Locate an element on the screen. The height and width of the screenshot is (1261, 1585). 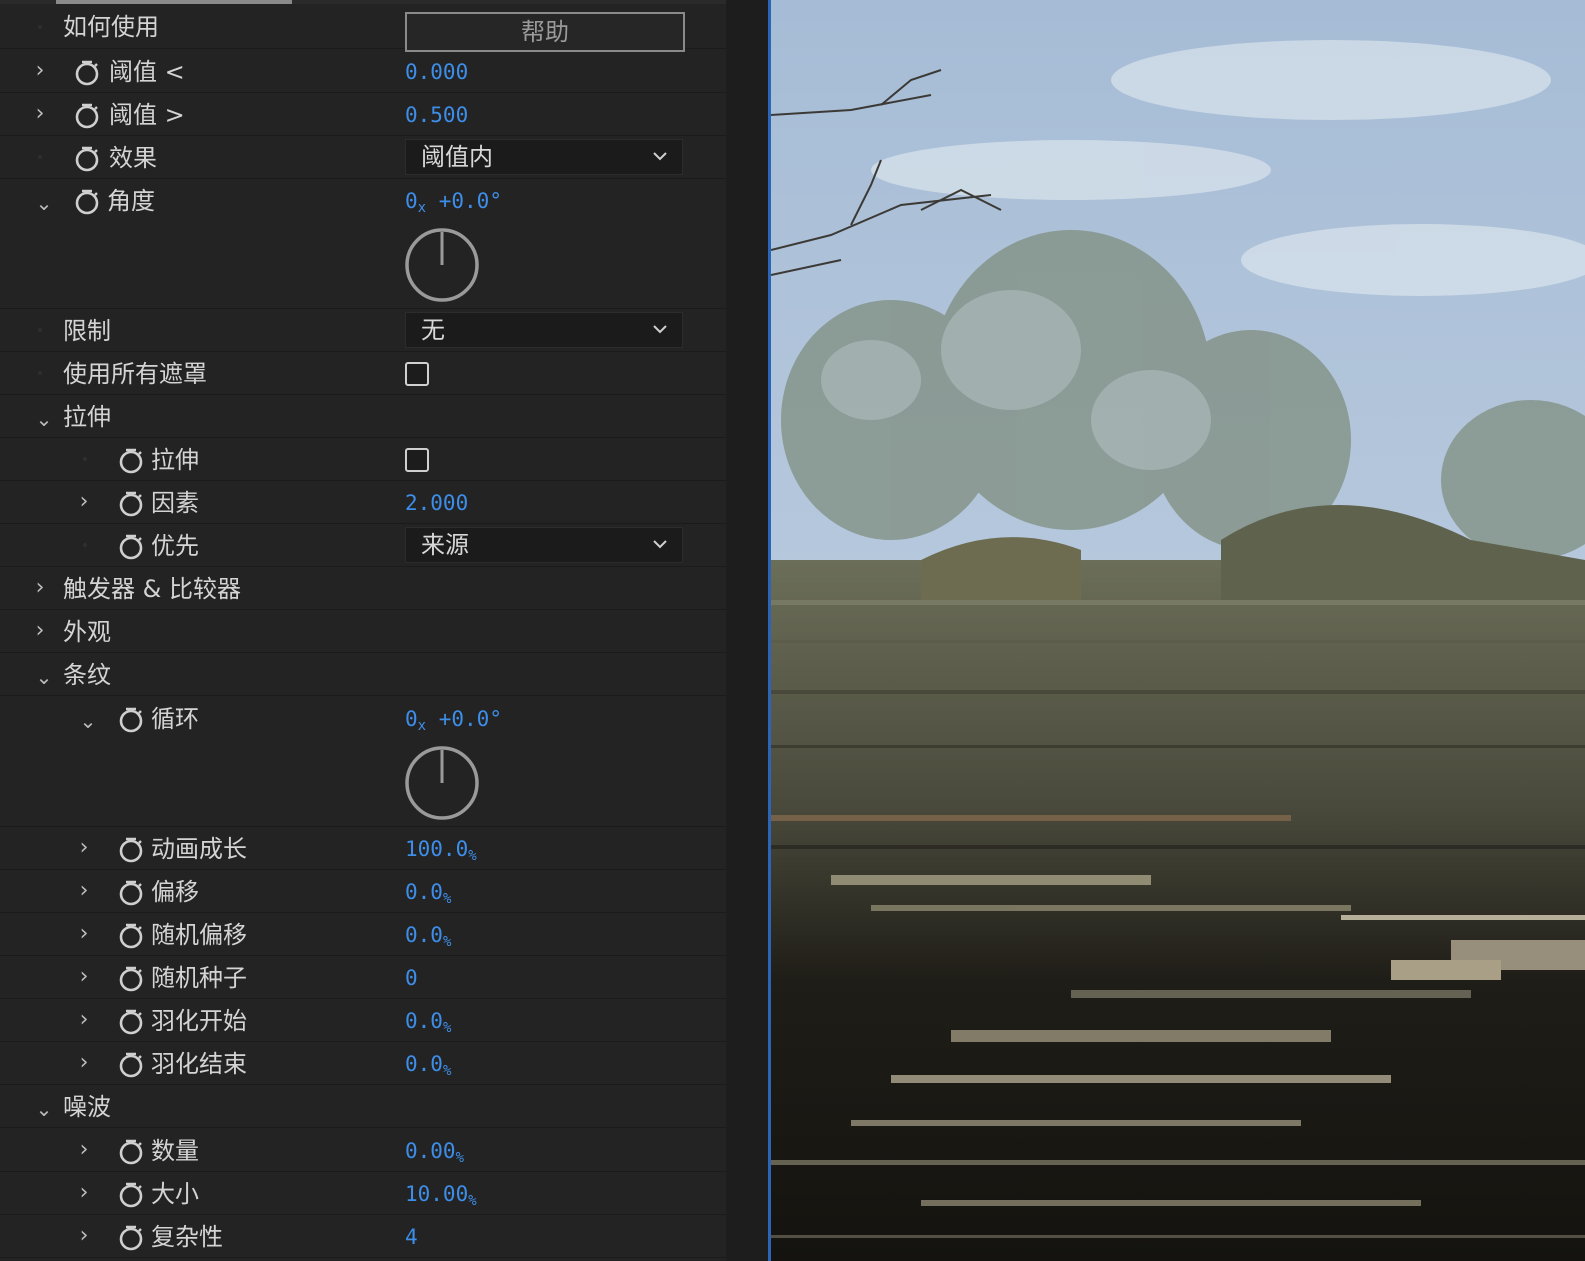
size-number: 10.00 is located at coordinates (437, 1194).